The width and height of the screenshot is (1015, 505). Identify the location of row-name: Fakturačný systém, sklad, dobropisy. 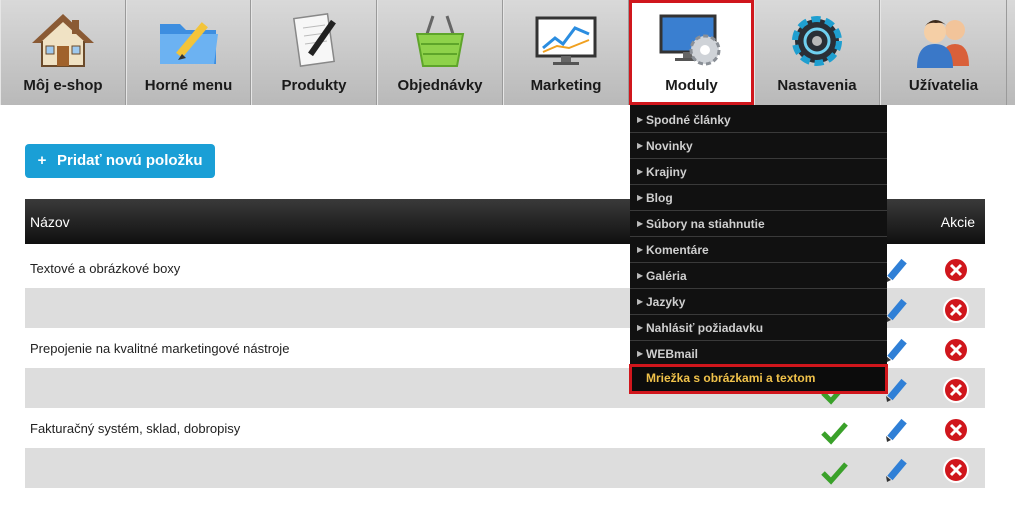
(135, 428).